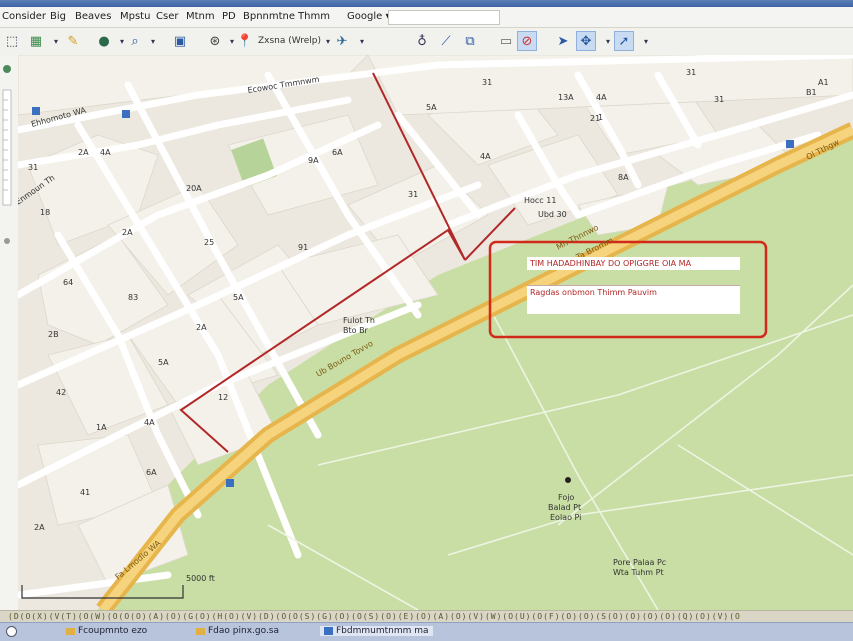 Image resolution: width=853 pixels, height=641 pixels. What do you see at coordinates (229, 16) in the screenshot?
I see `menu-item-7: PD` at bounding box center [229, 16].